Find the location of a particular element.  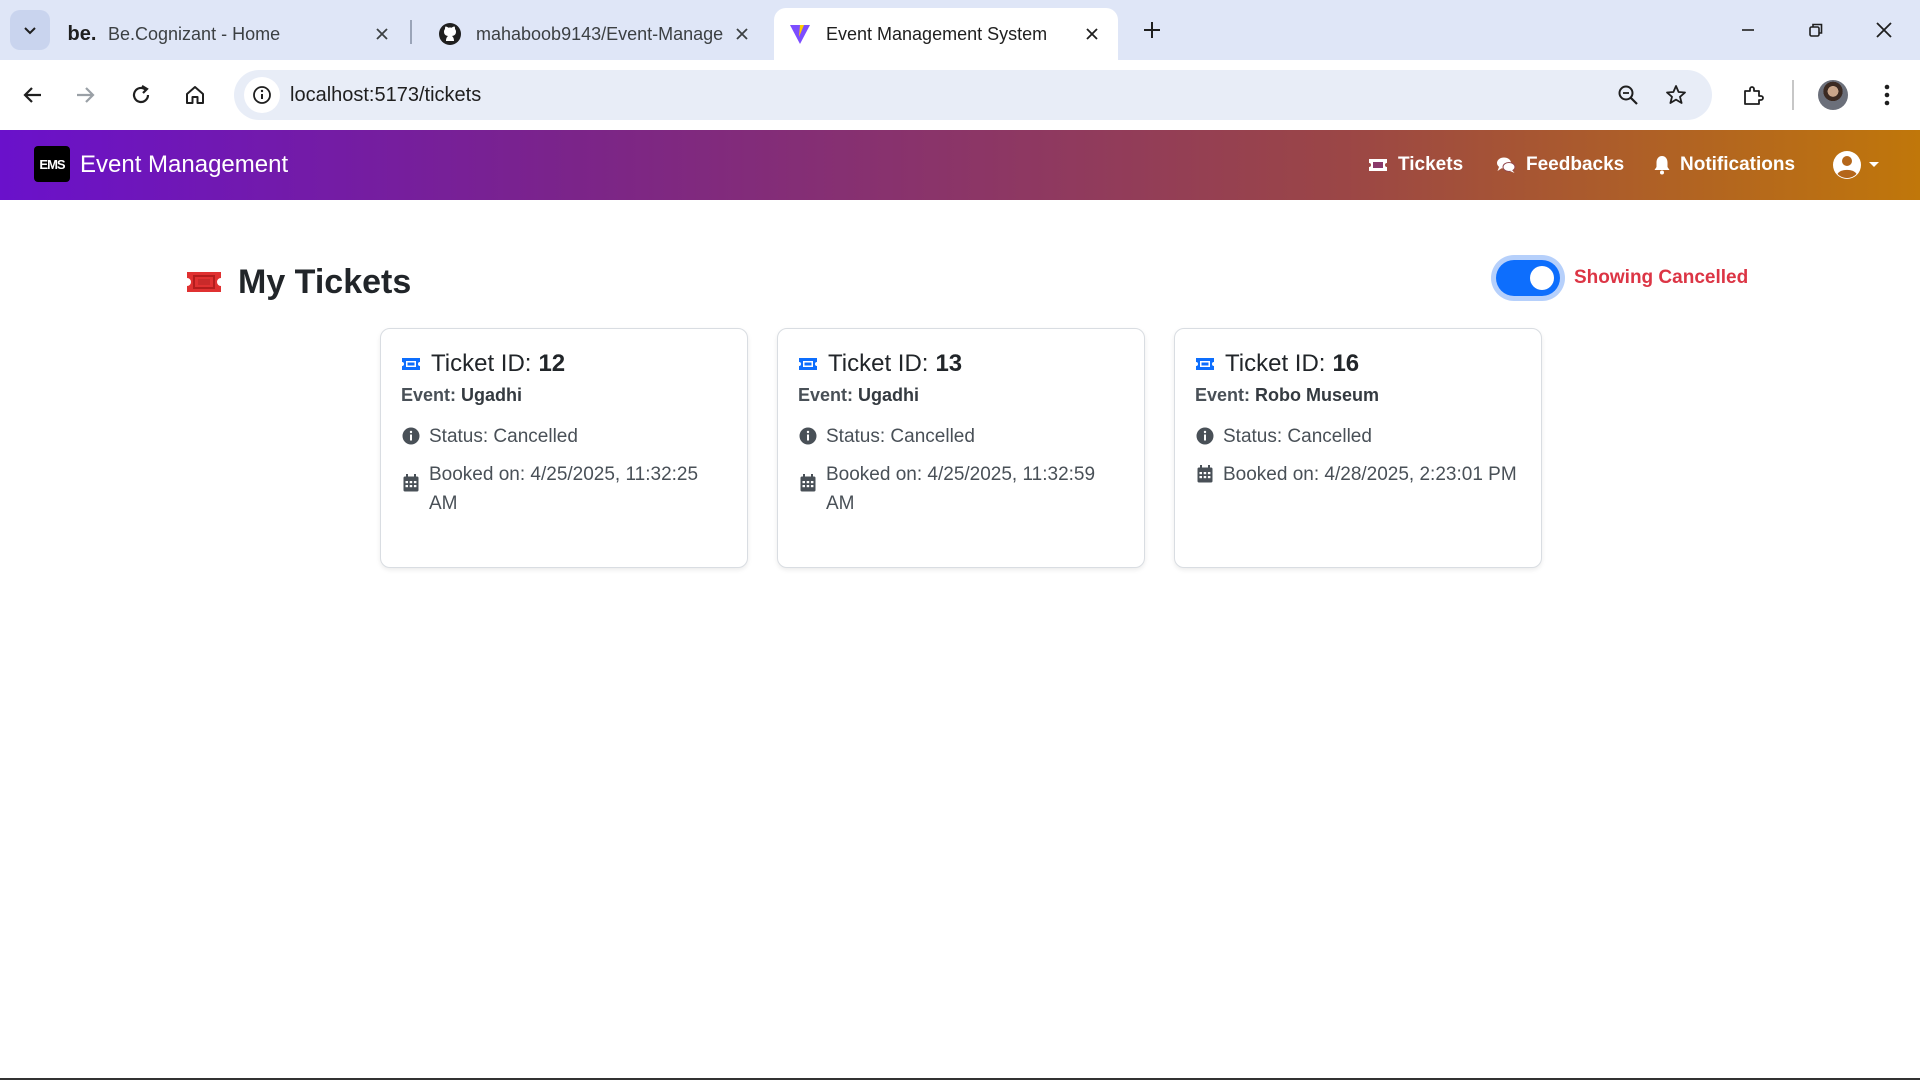

nav-notifications-label: Notifications is located at coordinates (1738, 164).